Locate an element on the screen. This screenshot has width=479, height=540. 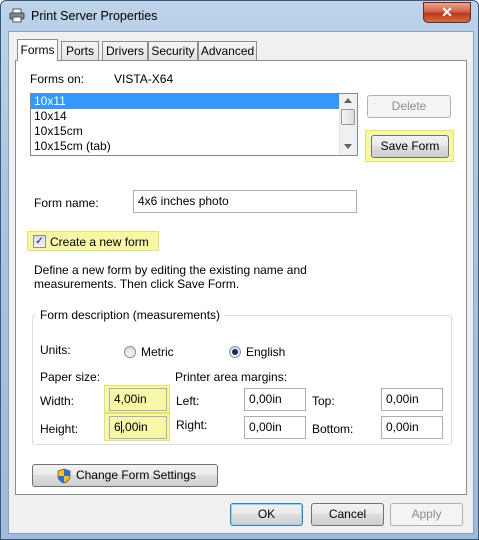
window-title: Print Server Properties is located at coordinates (94, 16).